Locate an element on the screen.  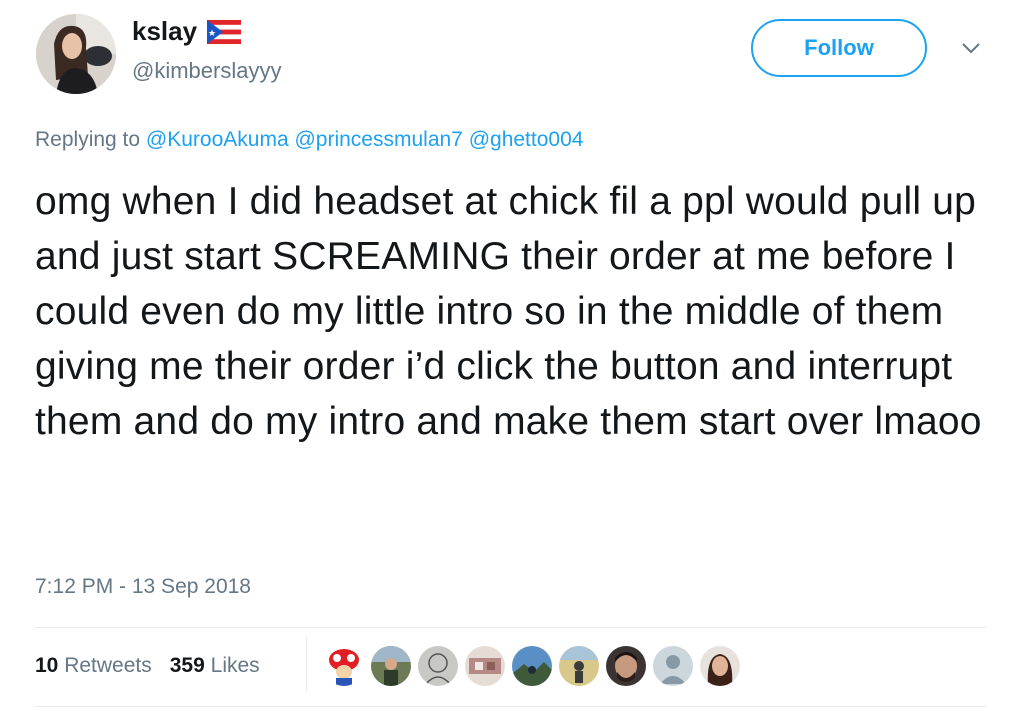
woman-avatar-icon is located at coordinates (720, 666).